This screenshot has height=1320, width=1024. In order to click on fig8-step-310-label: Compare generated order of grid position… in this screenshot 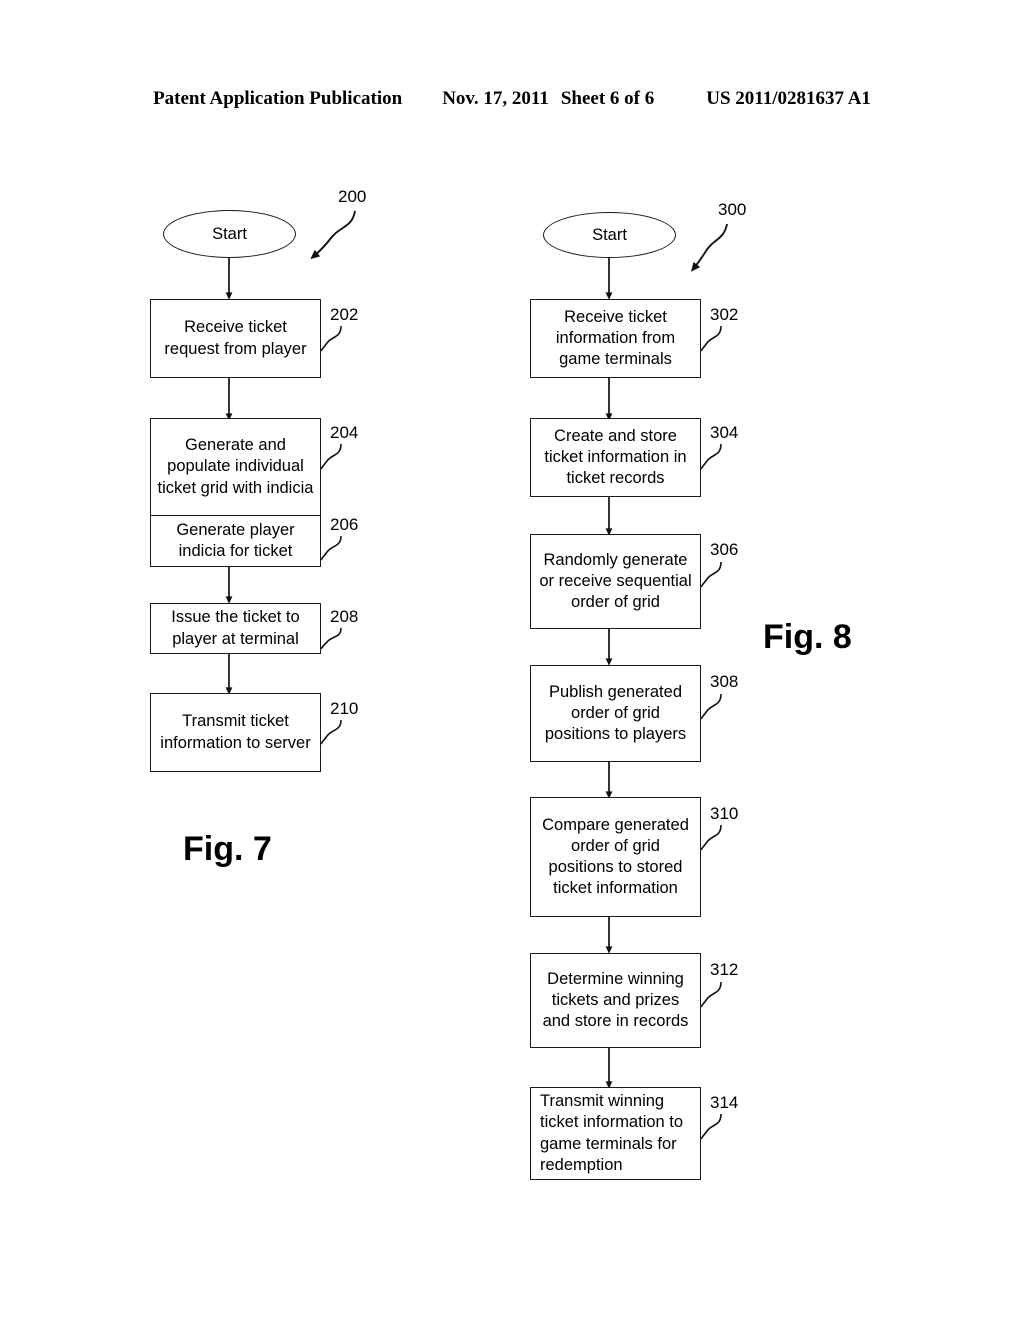, I will do `click(615, 856)`.